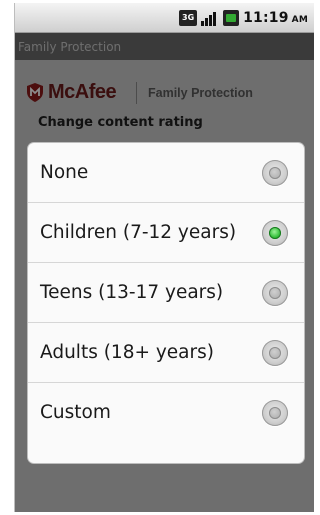  I want to click on status-bar: 3G 11:19 AM, so click(164, 18).